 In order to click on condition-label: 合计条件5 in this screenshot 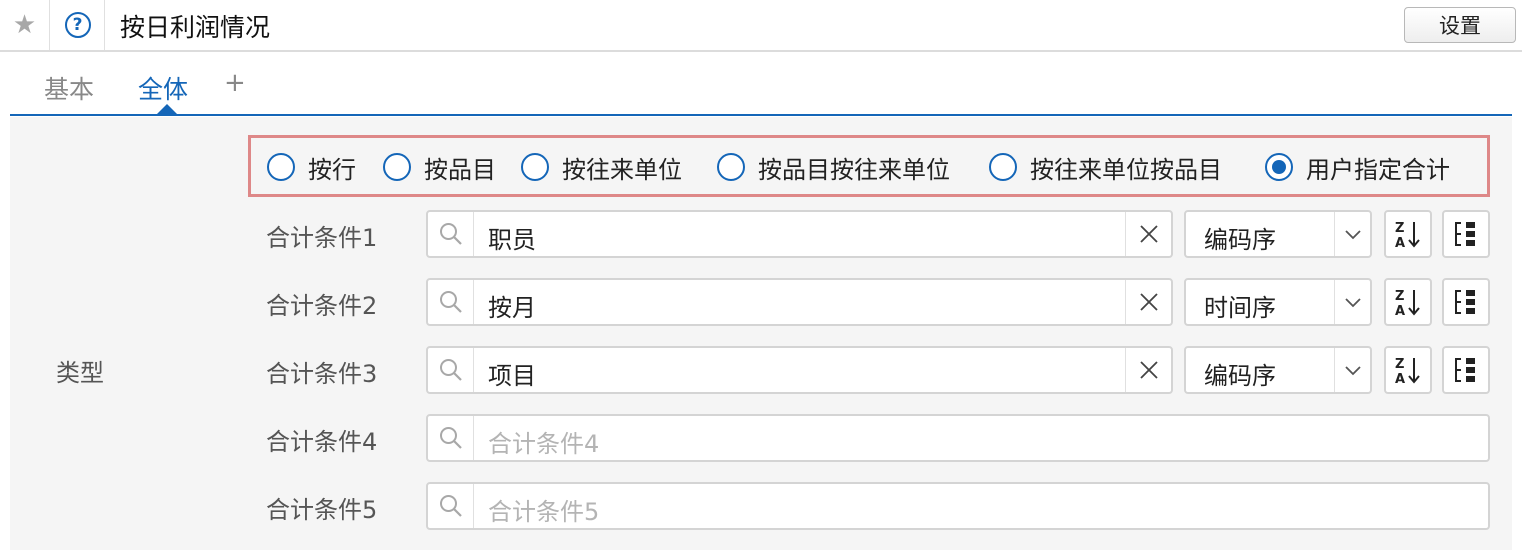, I will do `click(322, 510)`.